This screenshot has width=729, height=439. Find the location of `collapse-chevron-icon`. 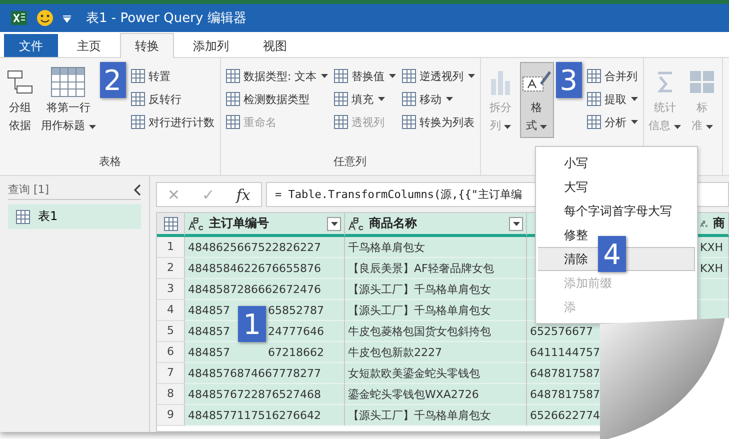

collapse-chevron-icon is located at coordinates (137, 190).